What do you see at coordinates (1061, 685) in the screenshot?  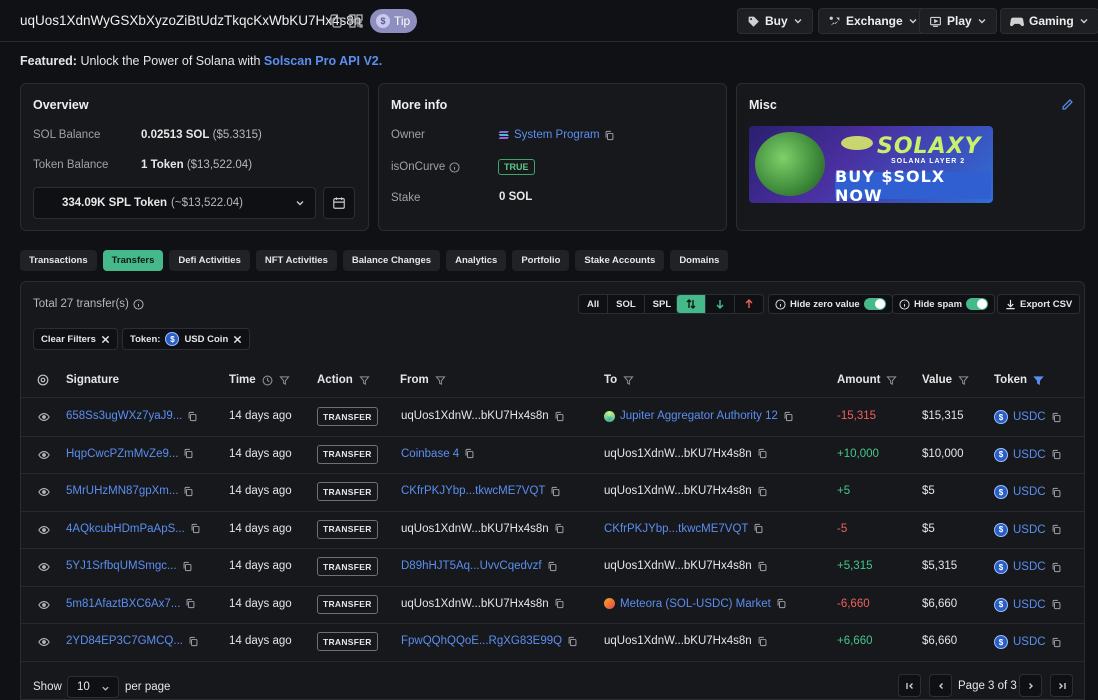 I see `last-page-button` at bounding box center [1061, 685].